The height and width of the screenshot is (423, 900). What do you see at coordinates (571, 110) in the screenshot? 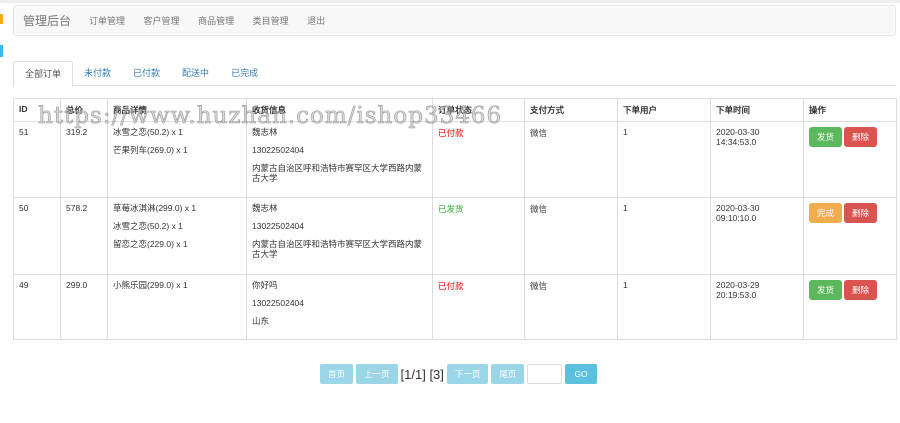
I see `column-header: 支付方式` at bounding box center [571, 110].